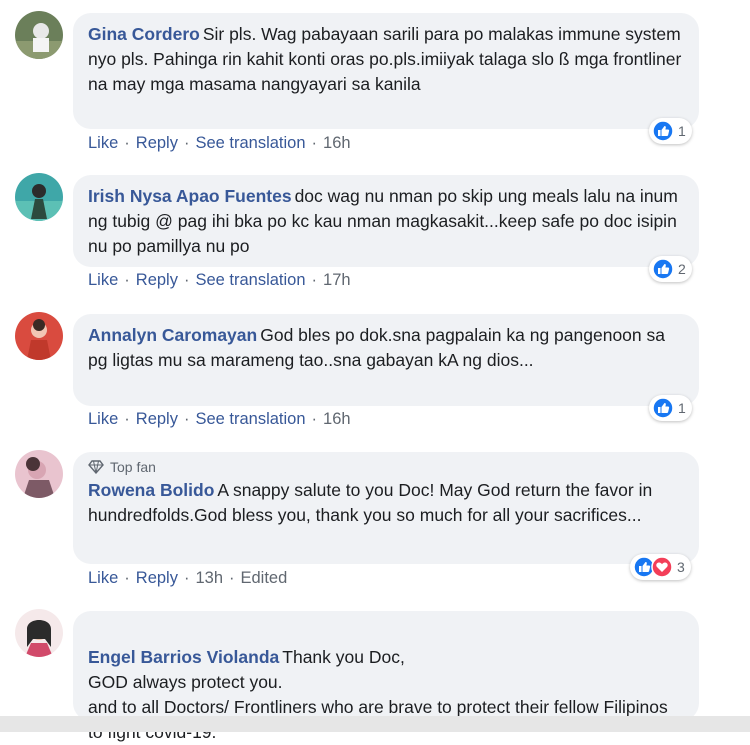 The width and height of the screenshot is (750, 745). I want to click on reaction-summary: 3, so click(660, 567).